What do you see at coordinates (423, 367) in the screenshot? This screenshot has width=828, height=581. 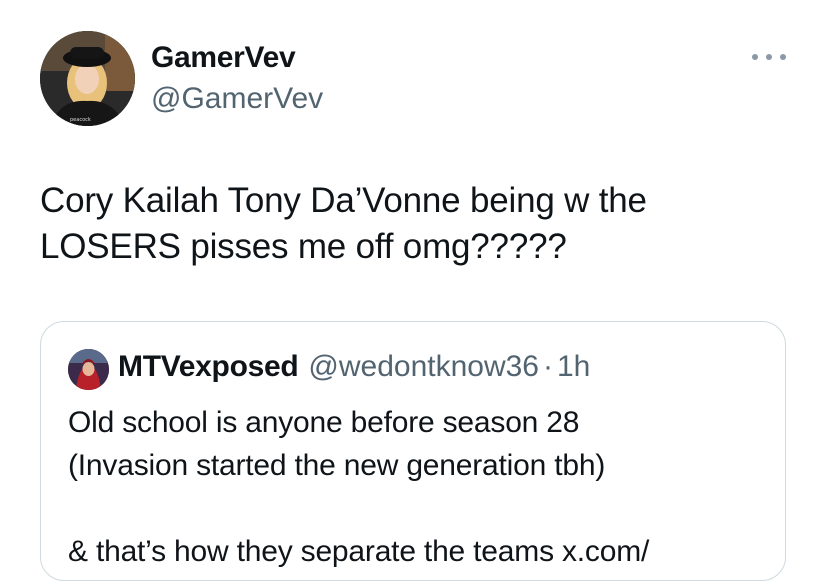 I see `quoted-handle: @wedontknow36` at bounding box center [423, 367].